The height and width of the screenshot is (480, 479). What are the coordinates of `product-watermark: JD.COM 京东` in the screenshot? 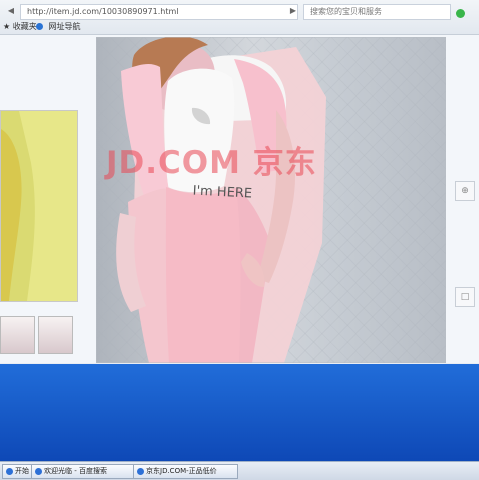 It's located at (211, 163).